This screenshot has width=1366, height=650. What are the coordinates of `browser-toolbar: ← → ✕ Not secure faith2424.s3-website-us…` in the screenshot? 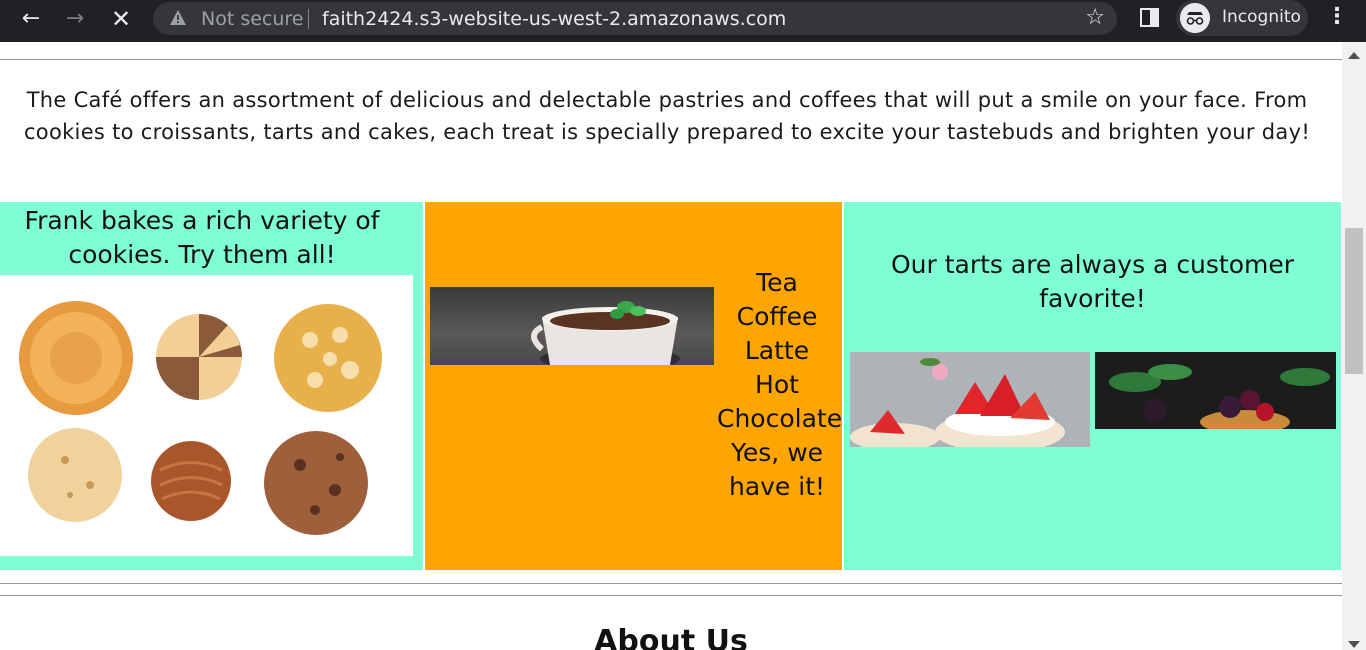 It's located at (683, 21).